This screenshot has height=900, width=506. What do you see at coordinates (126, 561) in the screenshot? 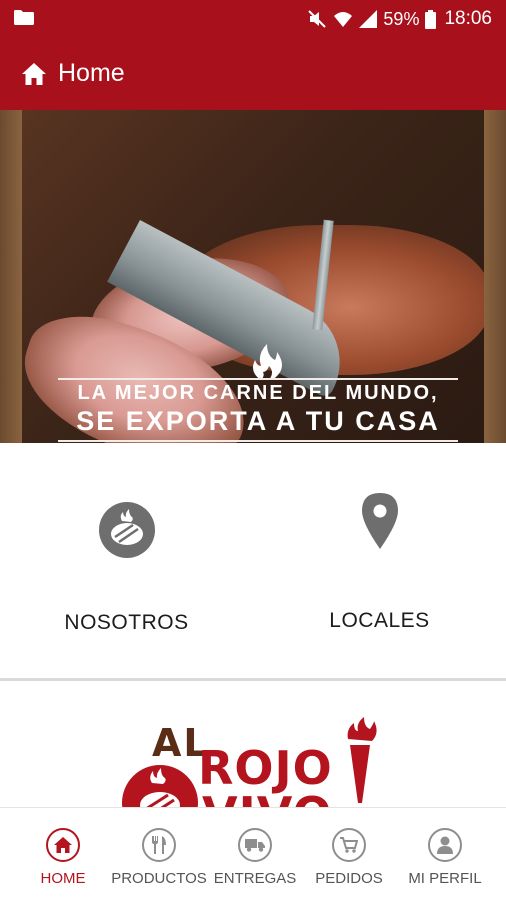
I see `option-nosotros: NOSOTROS` at bounding box center [126, 561].